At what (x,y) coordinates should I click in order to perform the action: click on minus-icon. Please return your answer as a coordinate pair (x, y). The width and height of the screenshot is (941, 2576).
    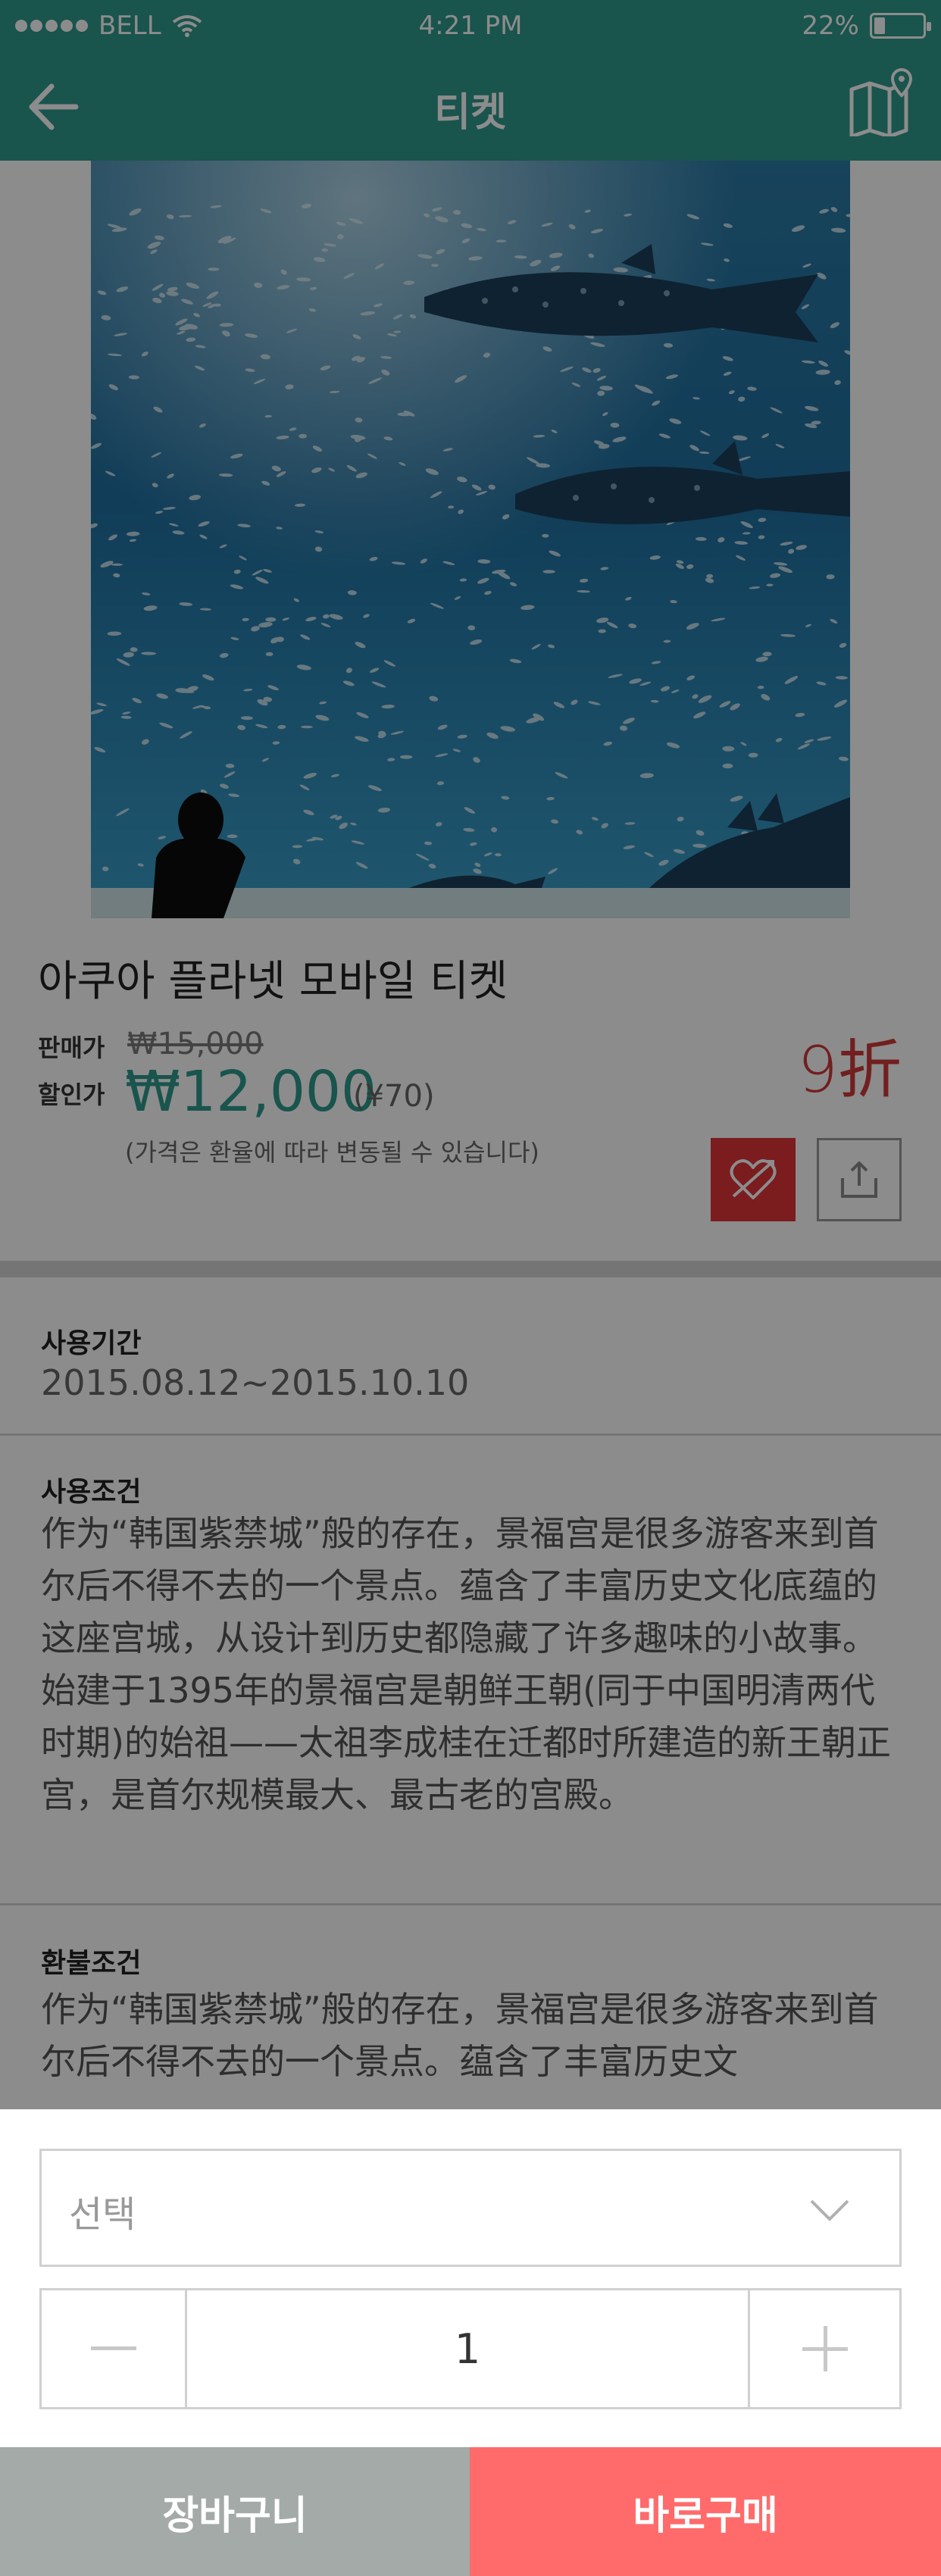
    Looking at the image, I should click on (113, 2348).